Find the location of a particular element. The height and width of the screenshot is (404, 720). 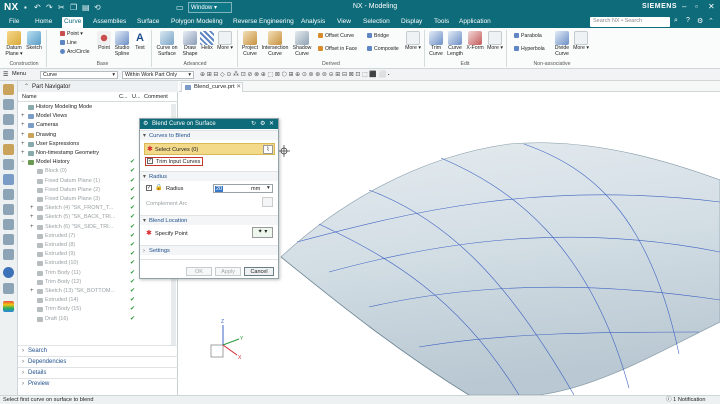

select-curves-field: ✱ Select Curves (0) ⌇ is located at coordinates (209, 149).